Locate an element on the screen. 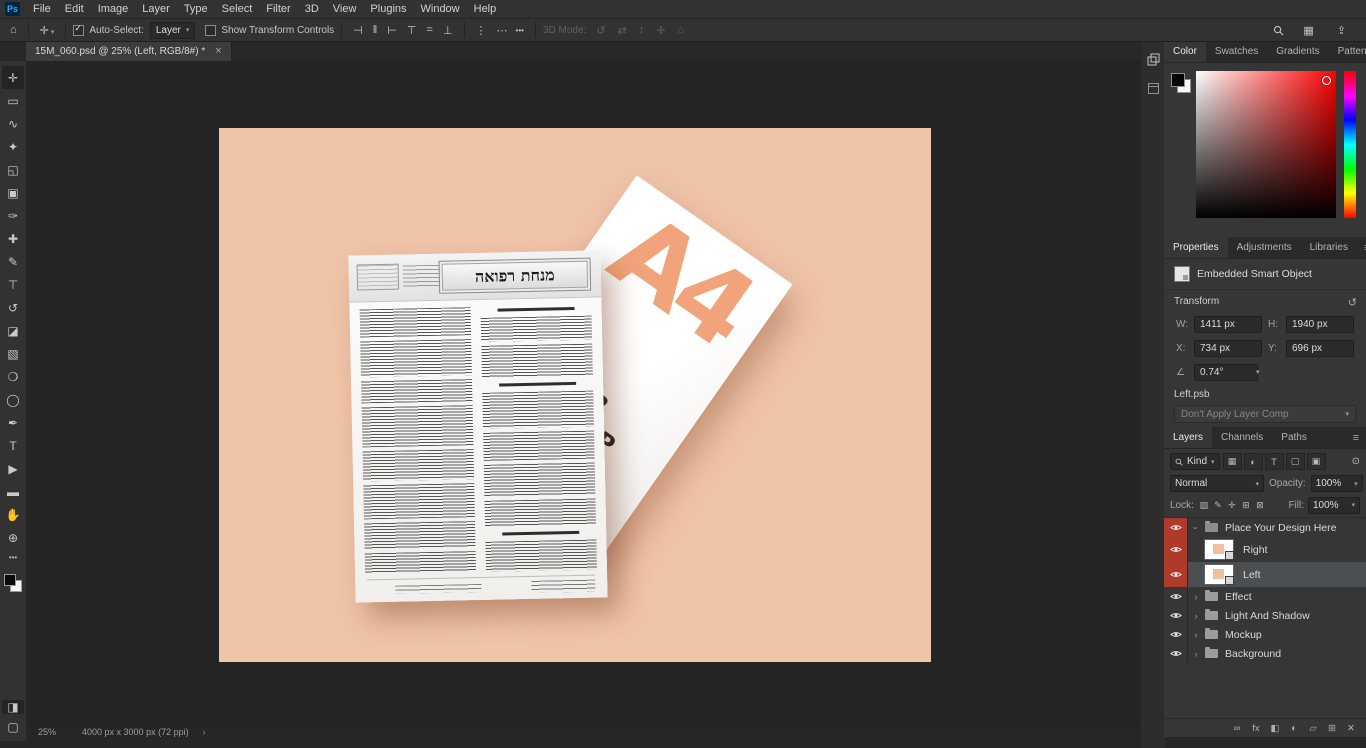 The image size is (1366, 748). shape-tool: ▬ is located at coordinates (13, 491).